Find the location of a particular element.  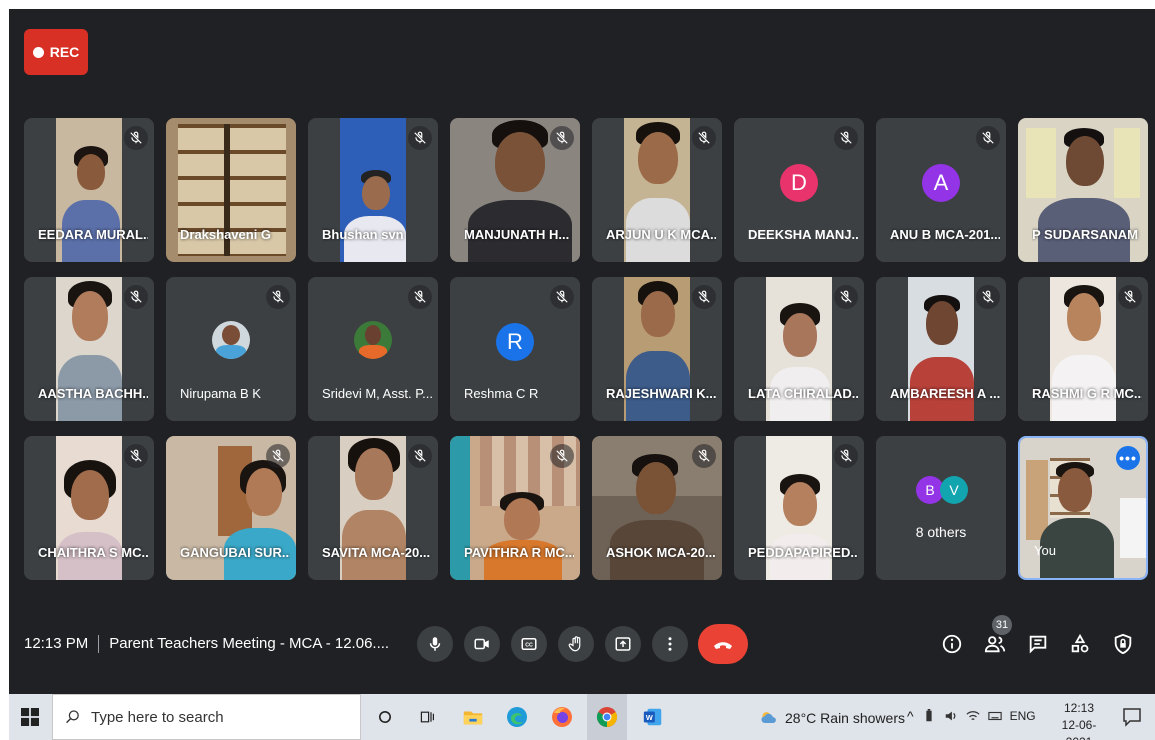

participant-tile: Bhushan svn is located at coordinates (373, 190).